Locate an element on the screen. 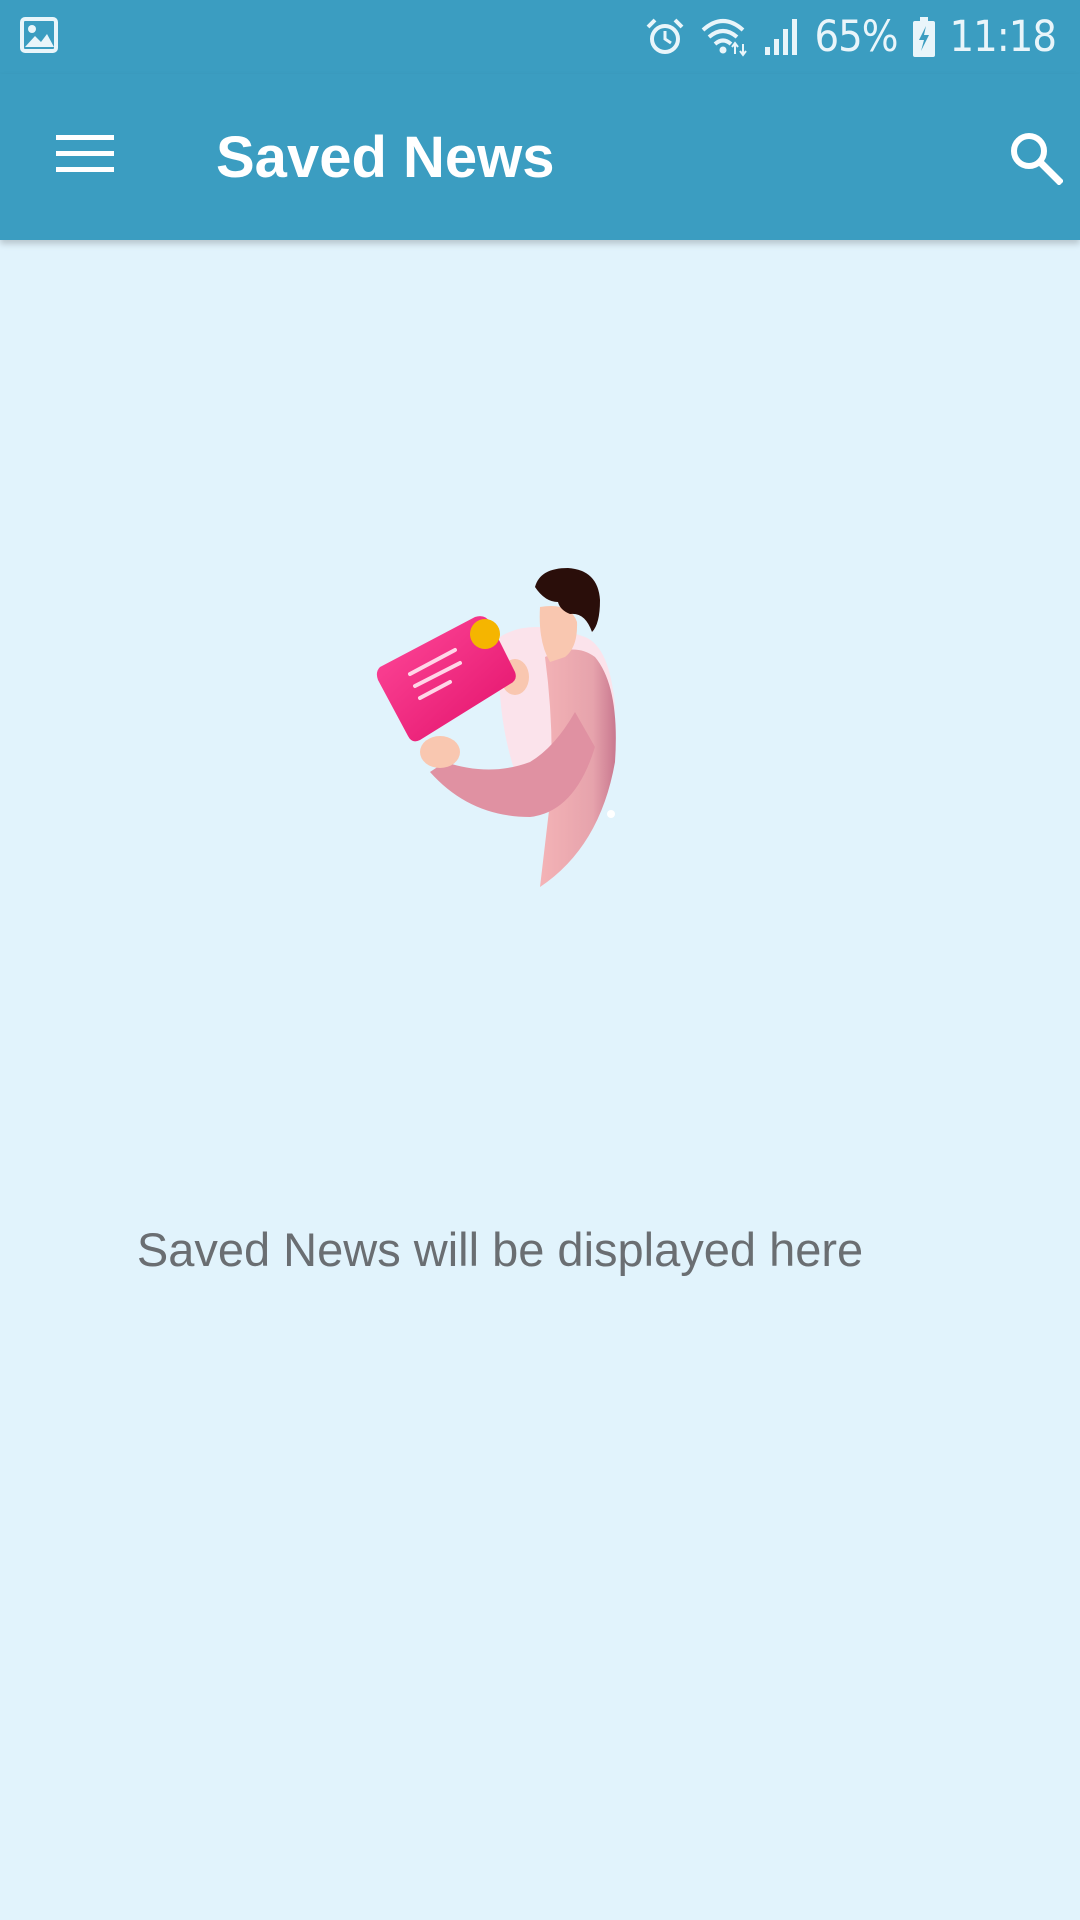 Image resolution: width=1080 pixels, height=1920 pixels. battery-charging-icon is located at coordinates (924, 37).